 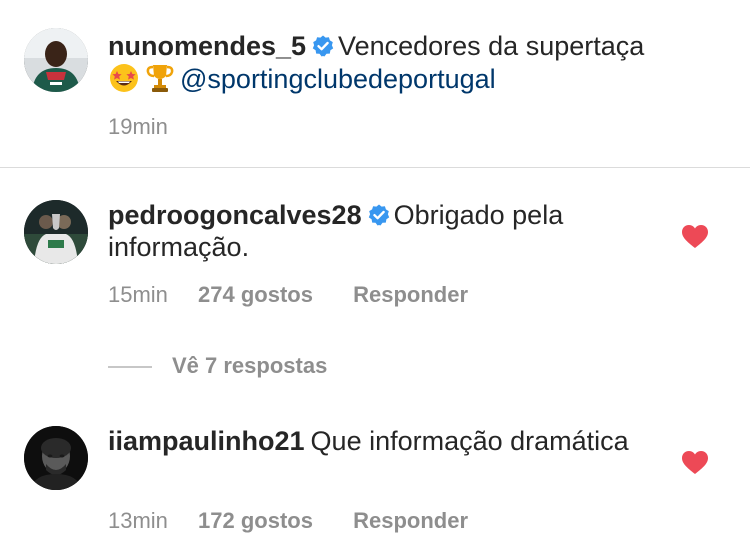 I want to click on comment-username: iiampaulinho21, so click(x=206, y=441).